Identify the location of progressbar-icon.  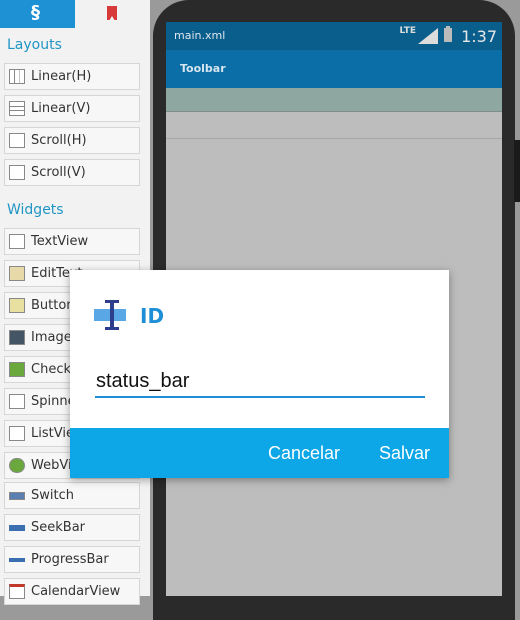
(17, 560).